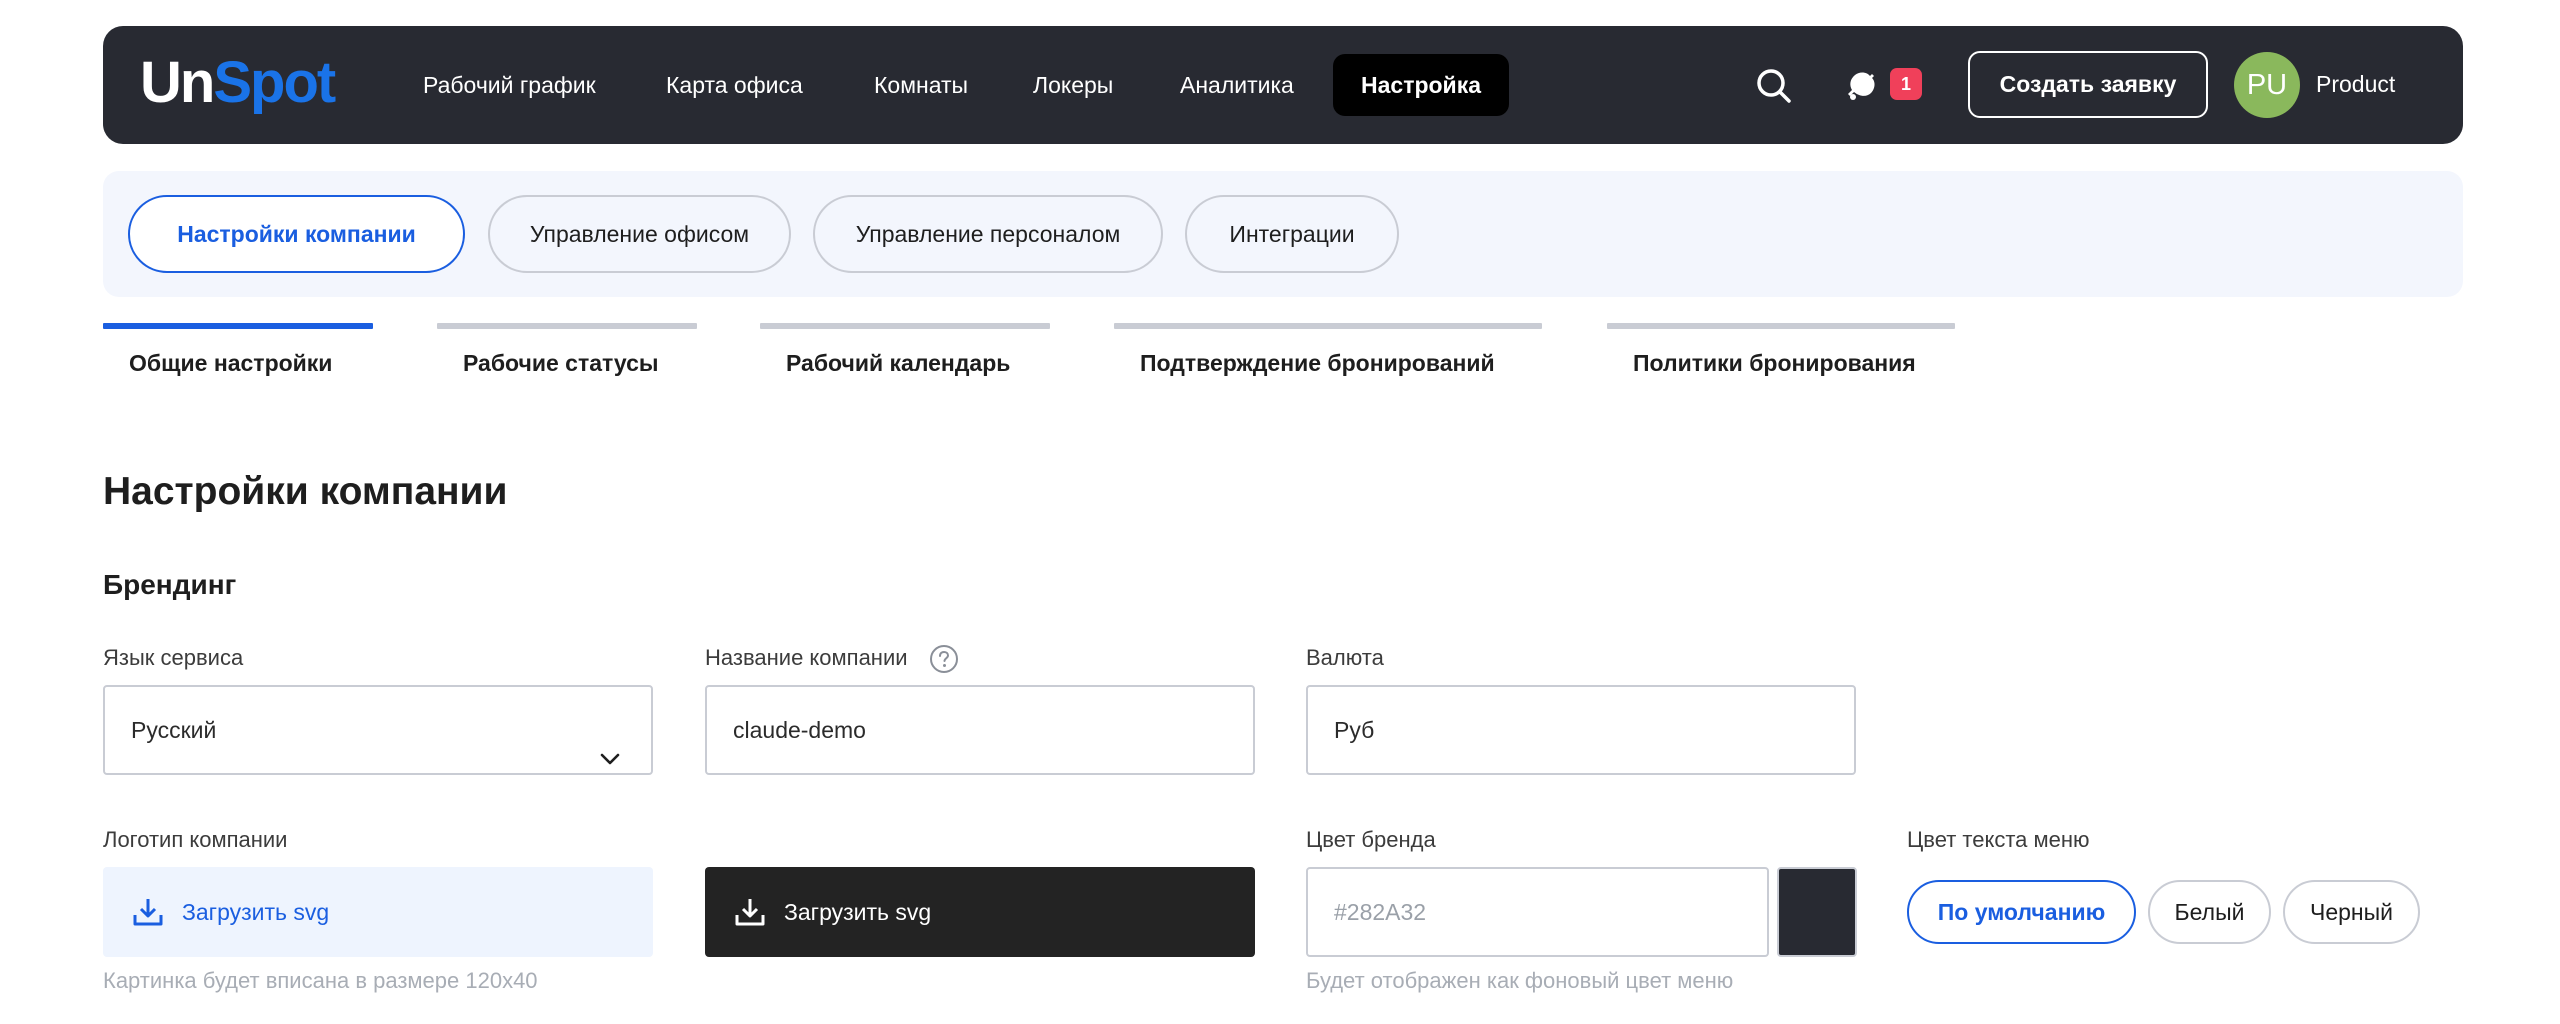 The image size is (2560, 1024). Describe the element at coordinates (1537, 912) in the screenshot. I see `brand-color-field: #282A32` at that location.